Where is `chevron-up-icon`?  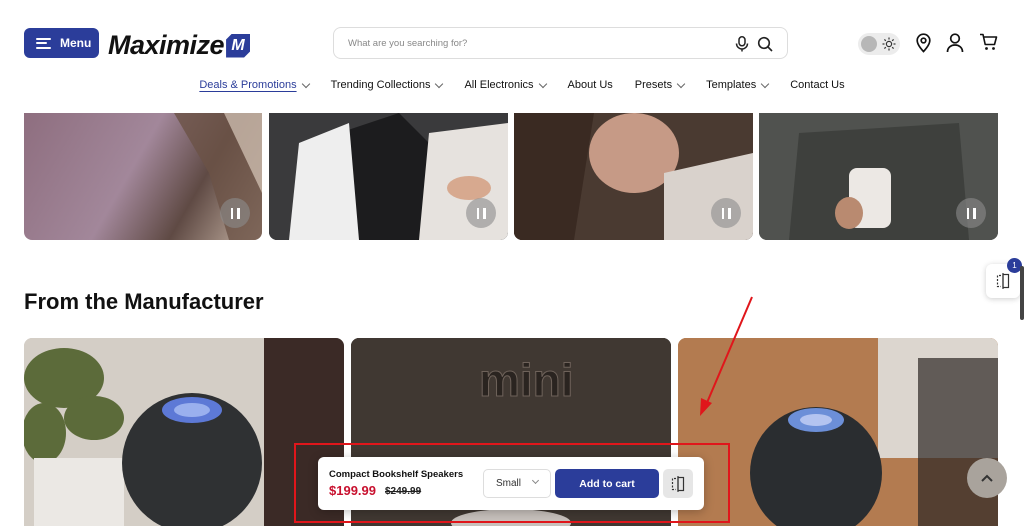
chevron-up-icon is located at coordinates (987, 478).